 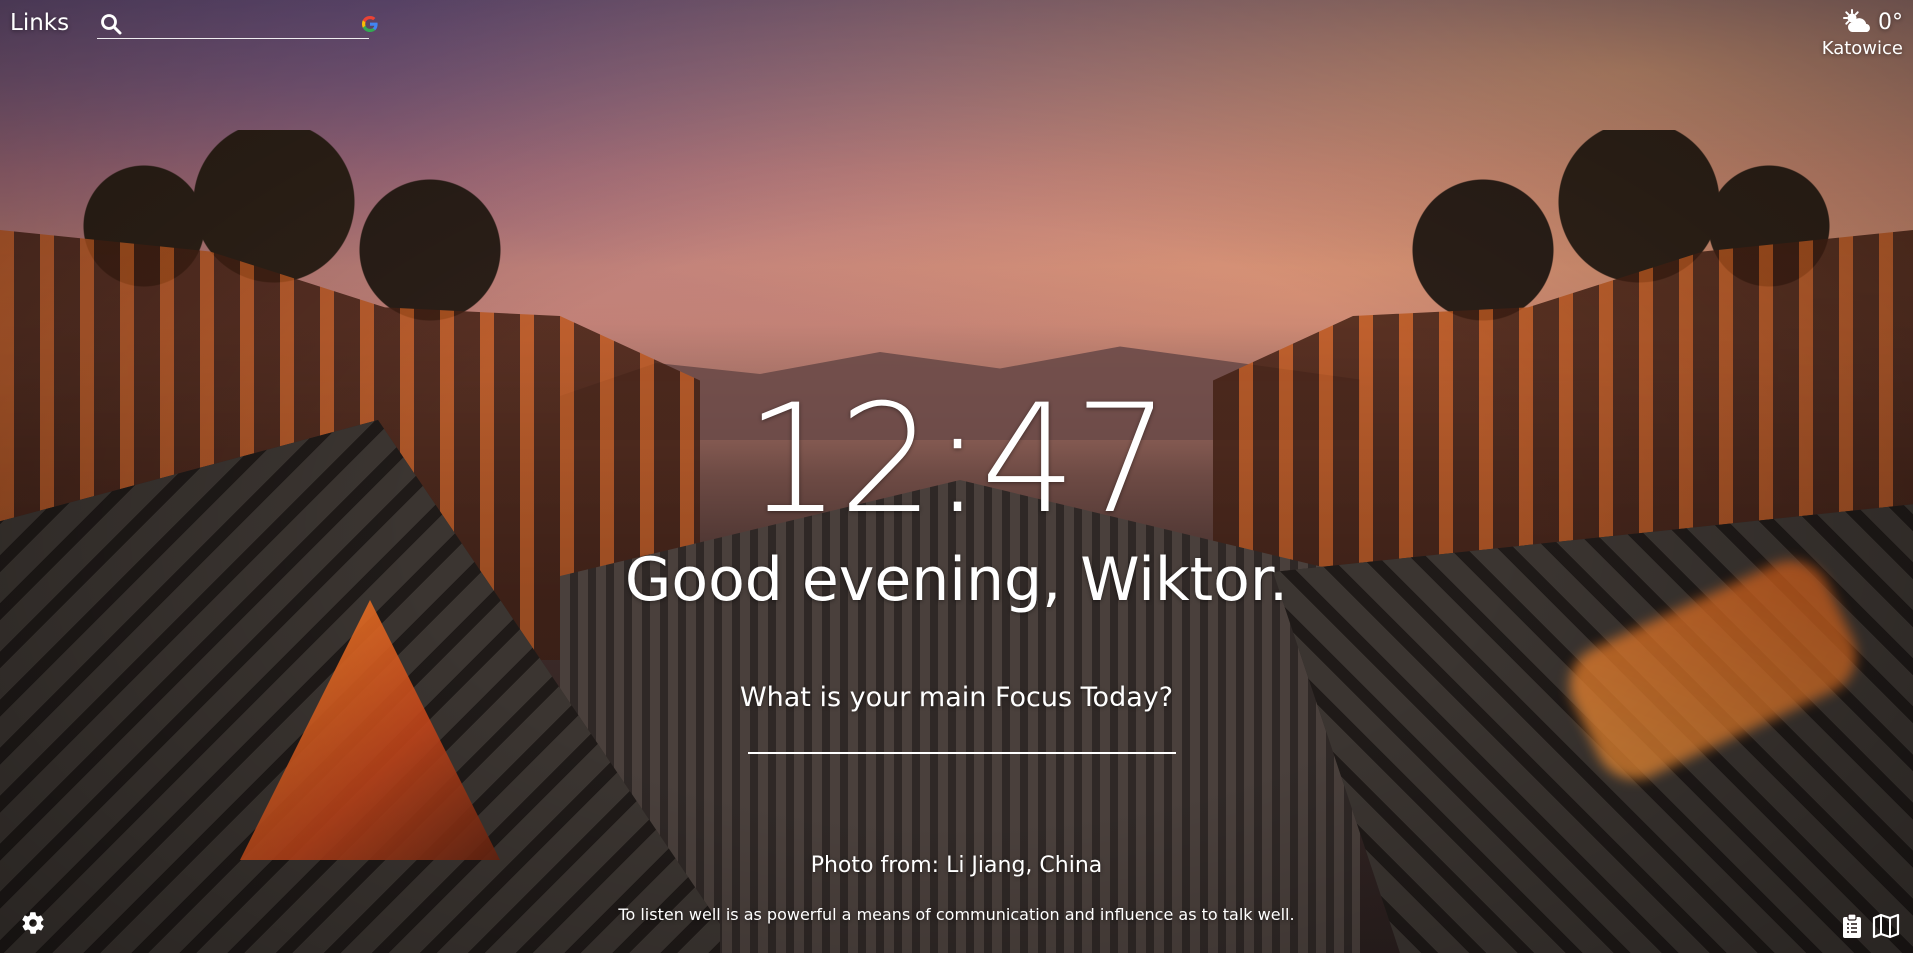 What do you see at coordinates (957, 460) in the screenshot?
I see `clock: 12:47` at bounding box center [957, 460].